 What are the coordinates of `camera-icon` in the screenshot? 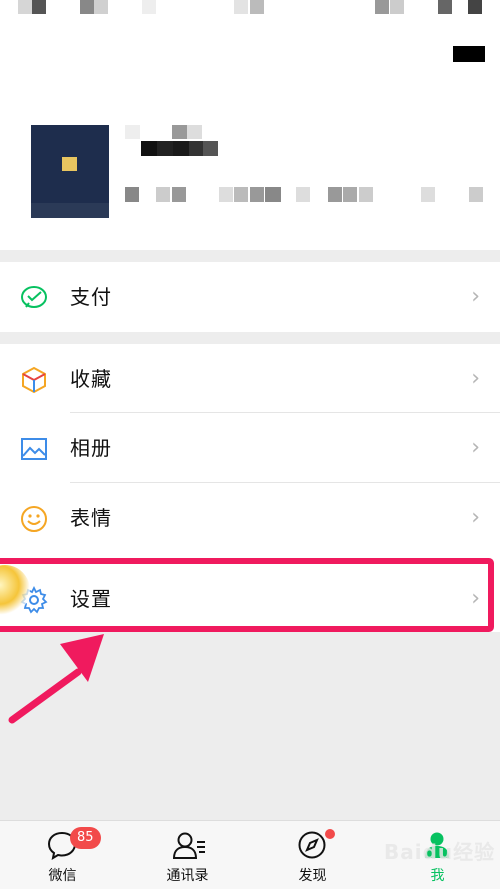 It's located at (469, 54).